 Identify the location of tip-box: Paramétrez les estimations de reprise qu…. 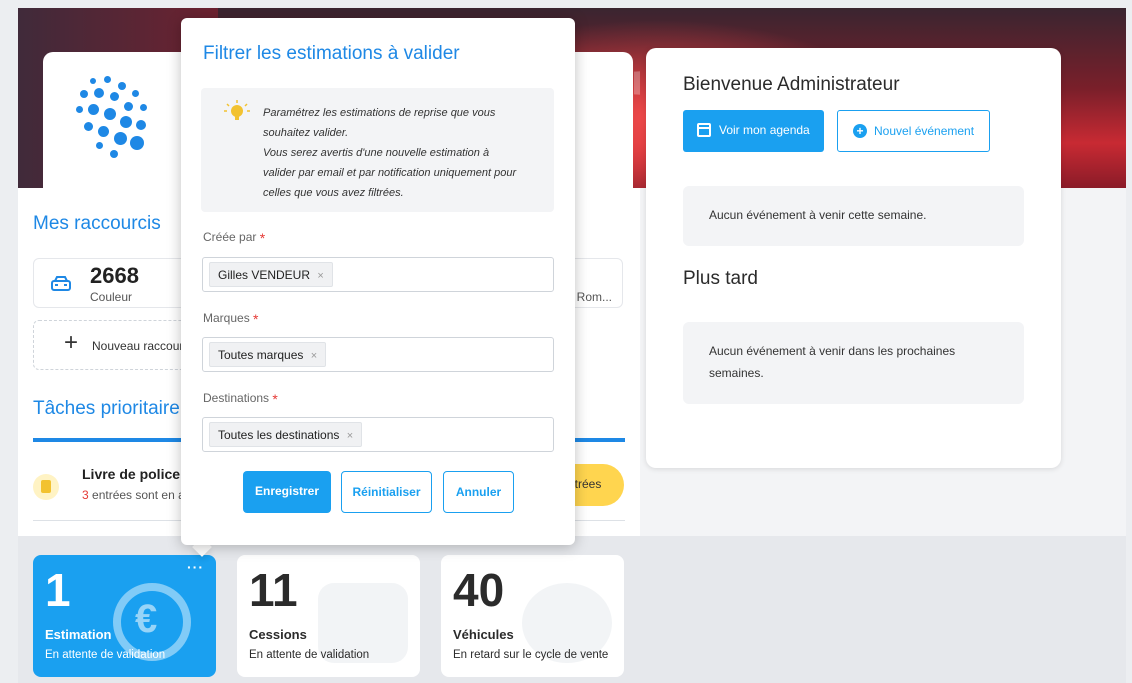
(377, 150).